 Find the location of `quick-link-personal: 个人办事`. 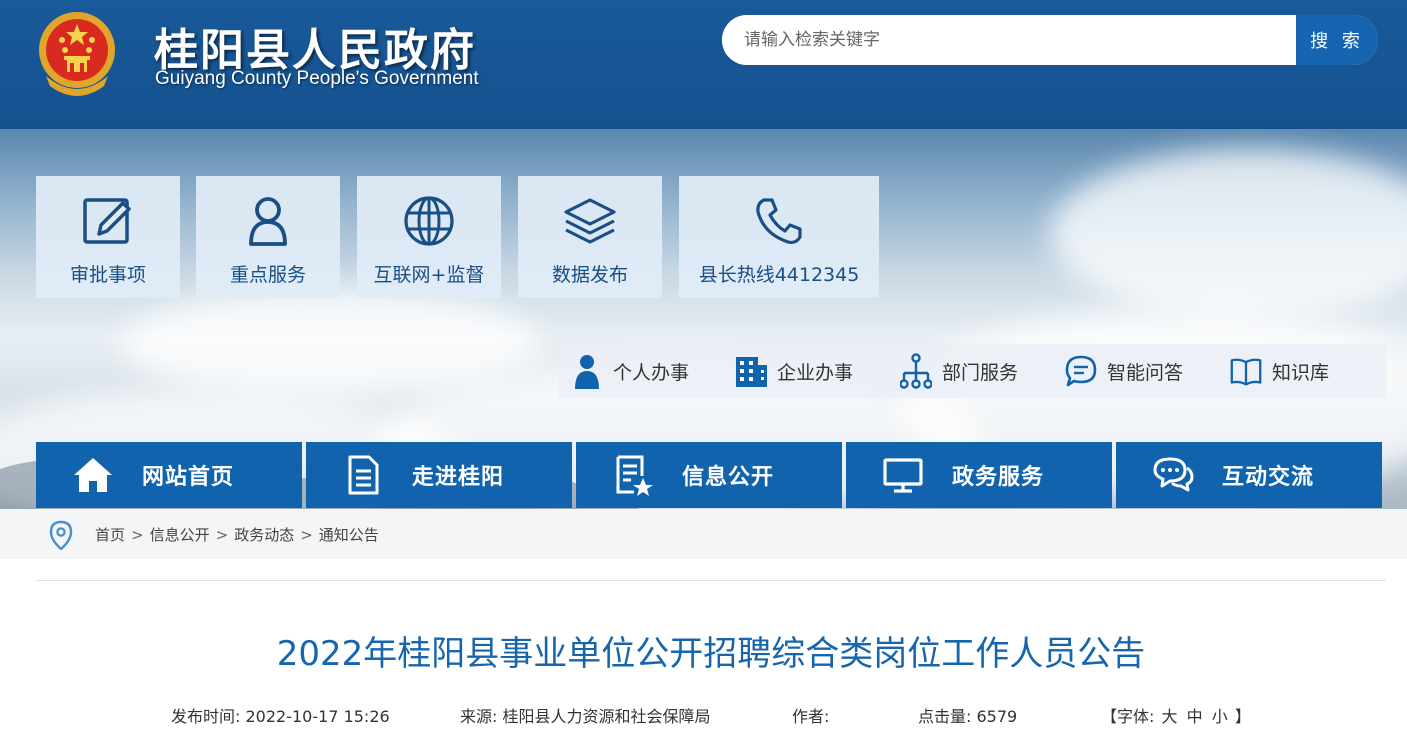

quick-link-personal: 个人办事 is located at coordinates (630, 371).